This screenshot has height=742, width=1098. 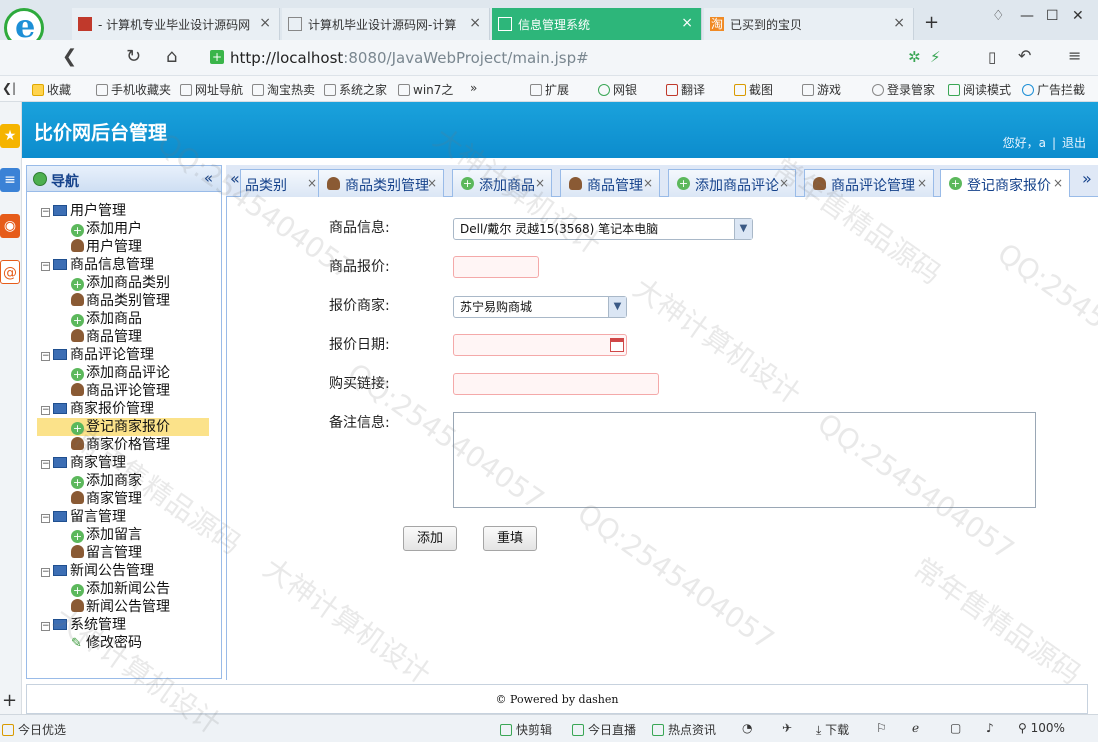 I want to click on speed-icon: ◔, so click(x=747, y=728).